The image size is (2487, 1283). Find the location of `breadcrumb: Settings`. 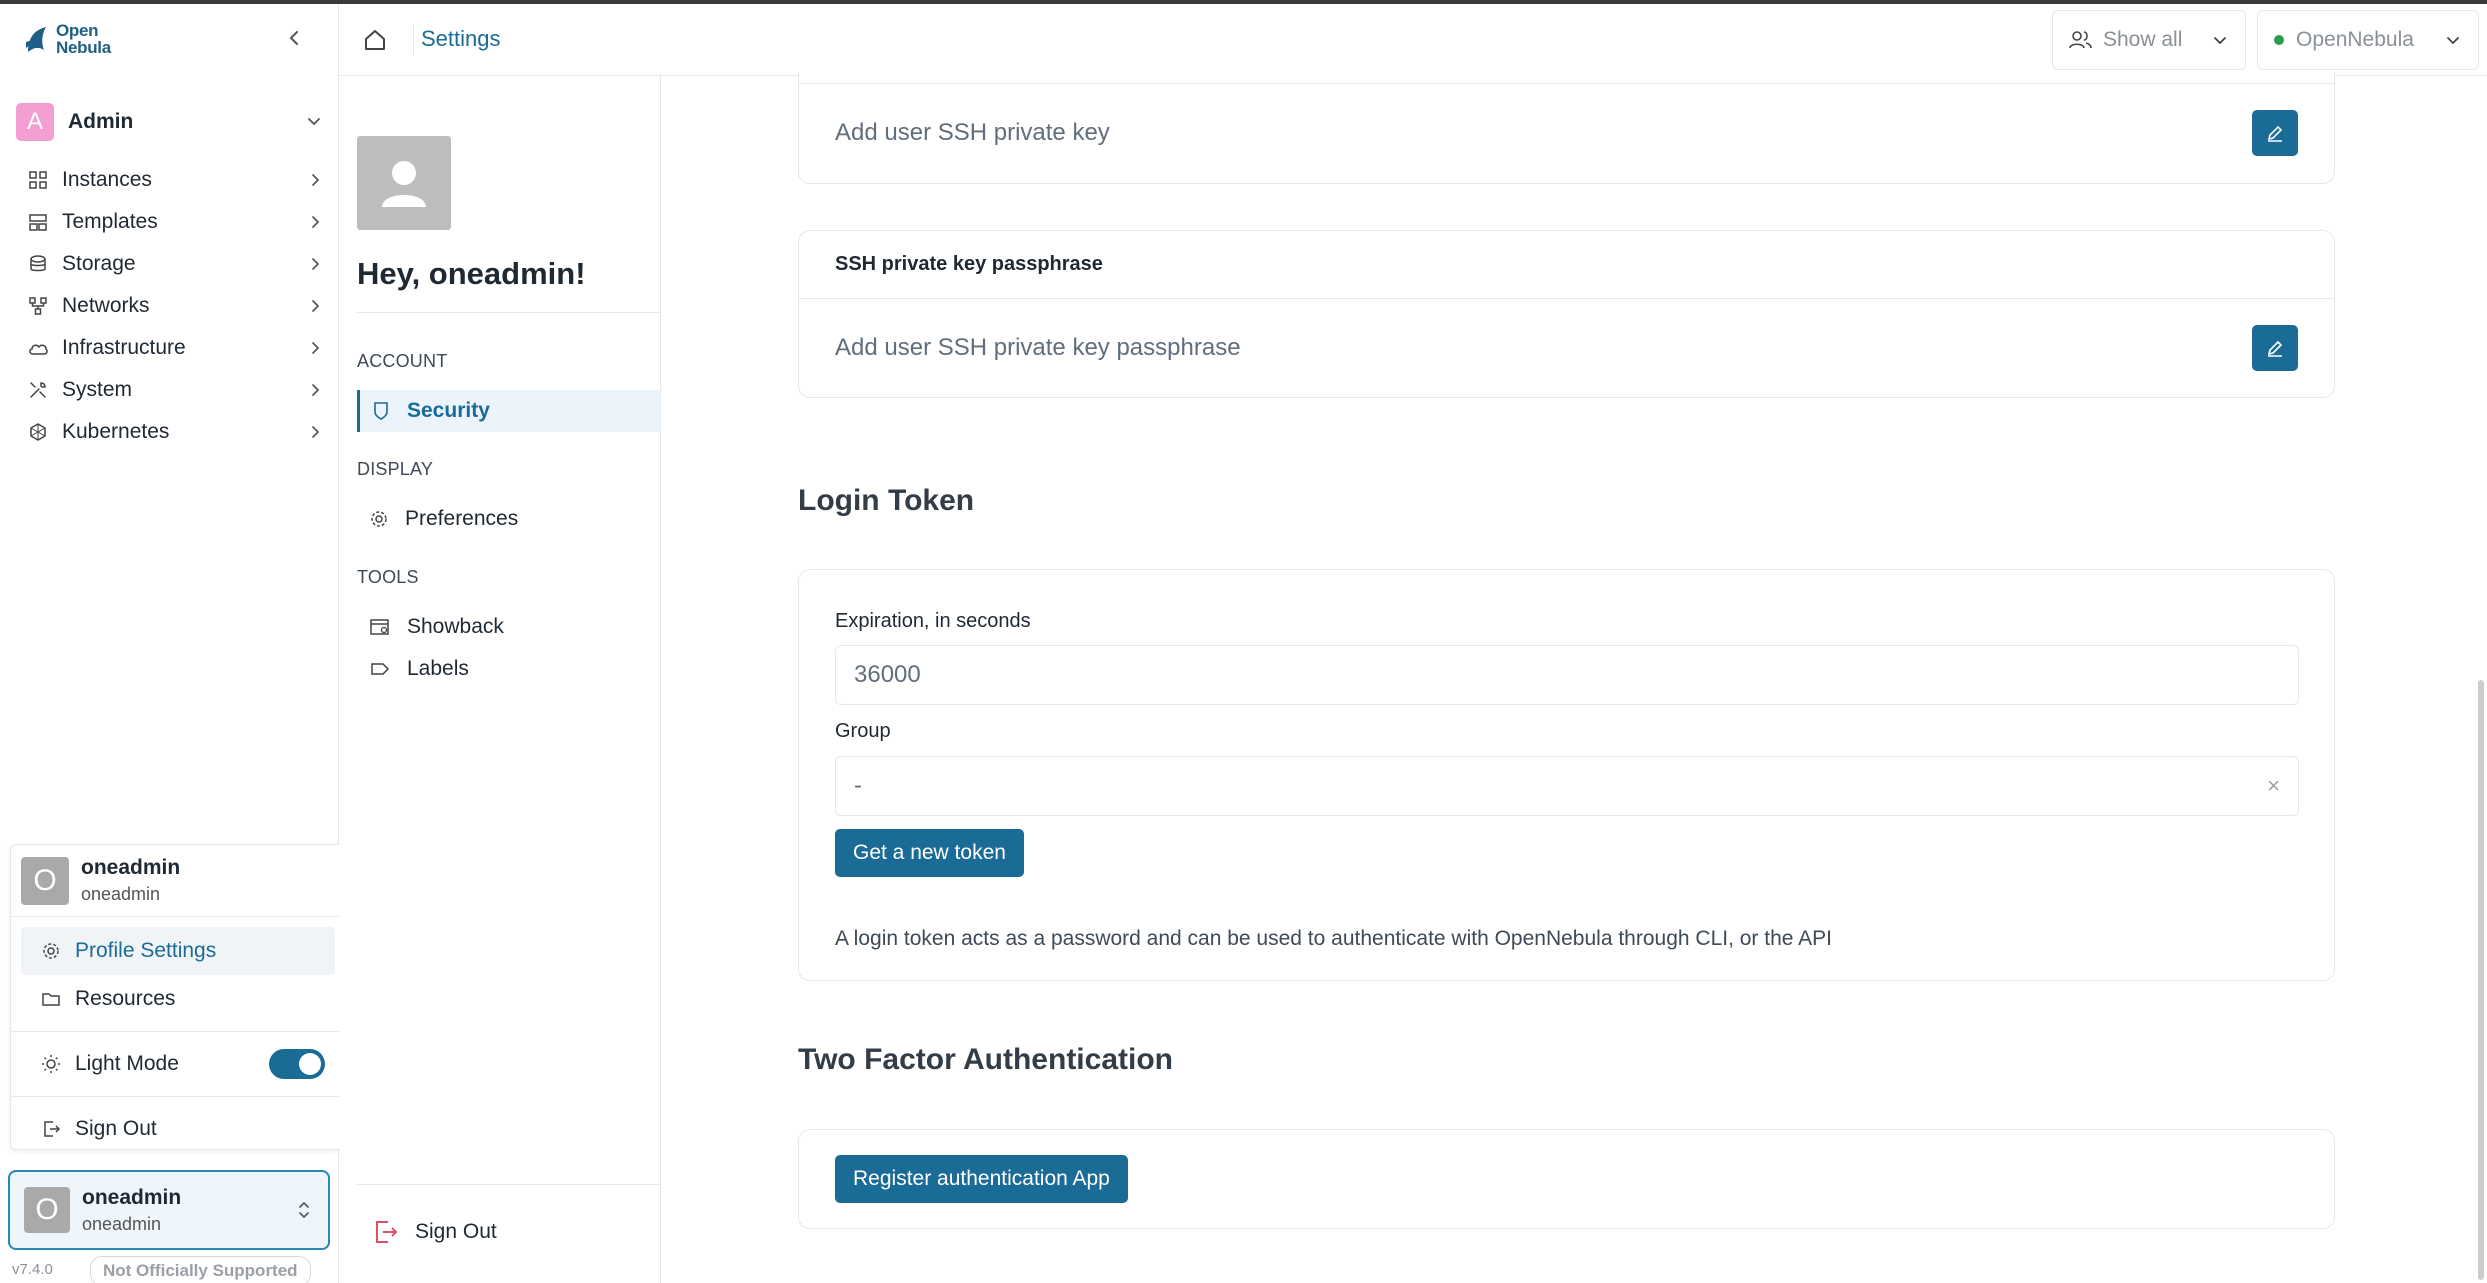

breadcrumb: Settings is located at coordinates (461, 39).